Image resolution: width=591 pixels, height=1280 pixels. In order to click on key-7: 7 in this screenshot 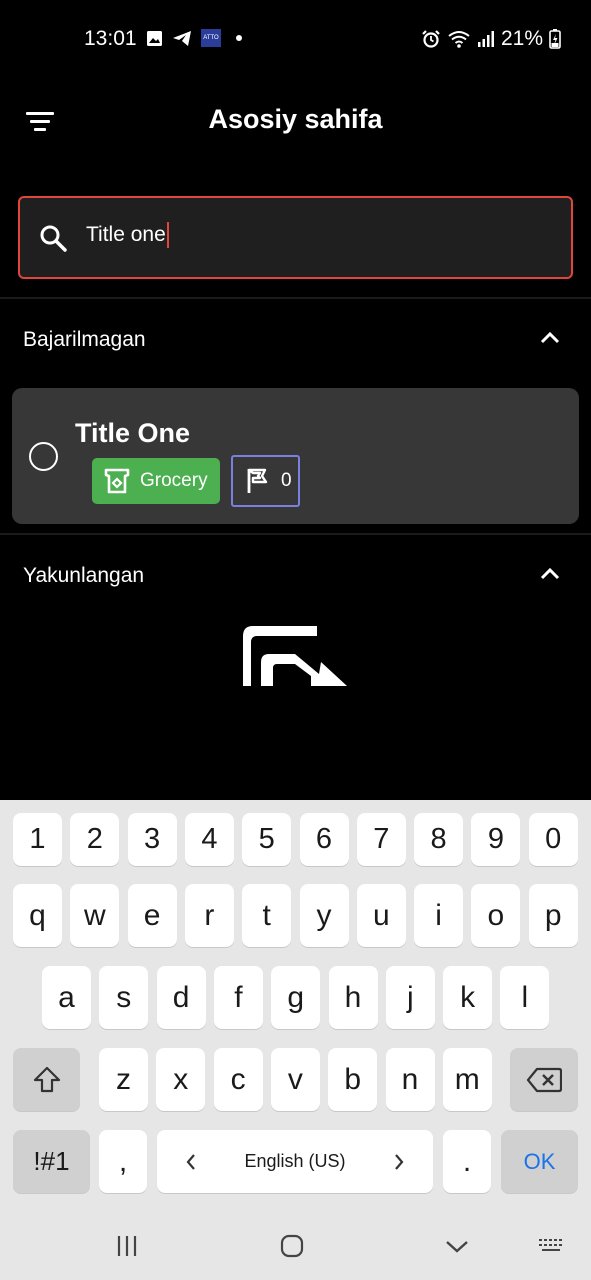, I will do `click(381, 839)`.